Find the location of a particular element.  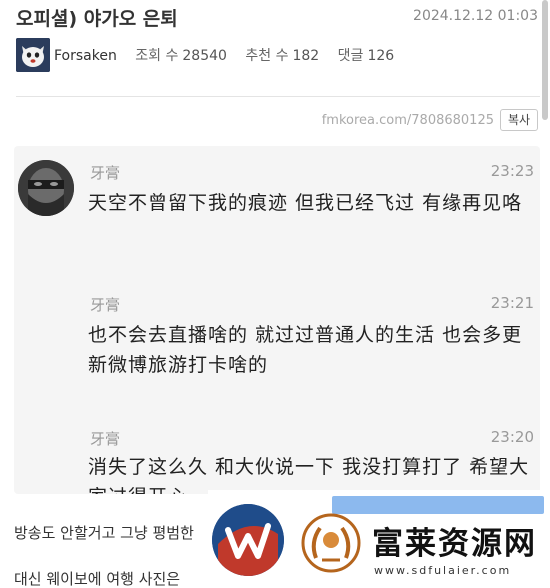

comments-count: 126 is located at coordinates (381, 56).